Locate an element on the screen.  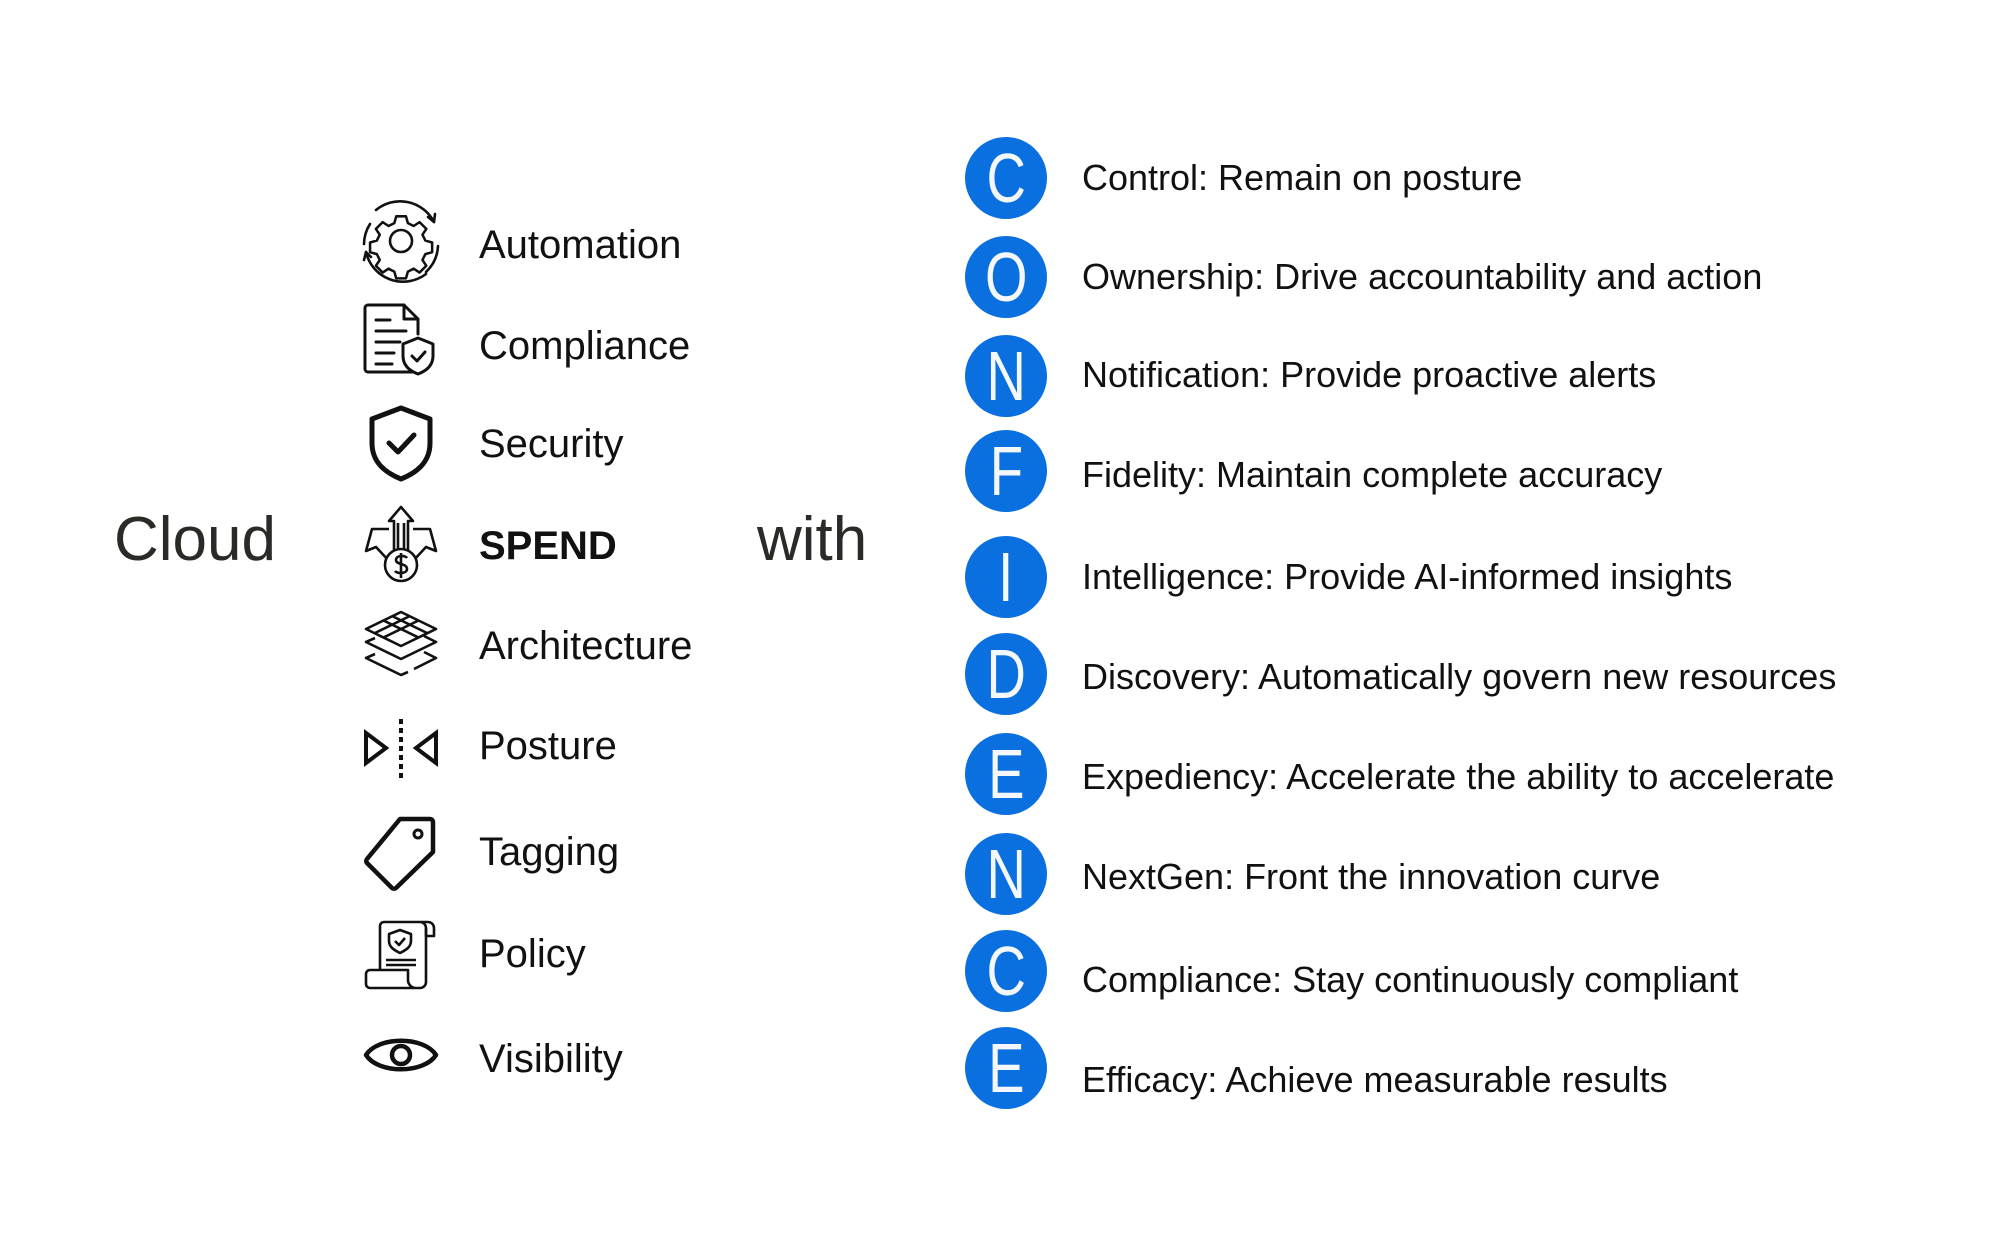
acronym-letter-badge: O is located at coordinates (1006, 277).